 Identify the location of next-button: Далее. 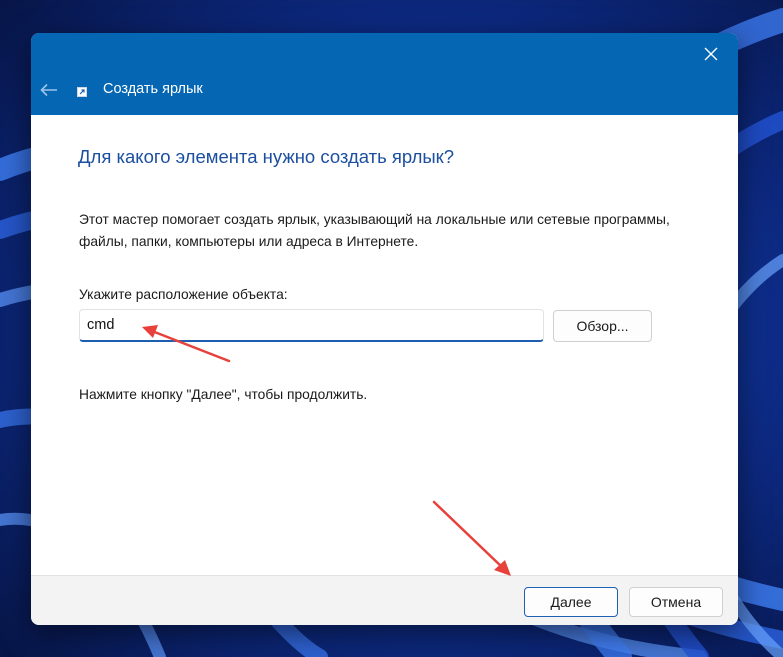
(571, 602).